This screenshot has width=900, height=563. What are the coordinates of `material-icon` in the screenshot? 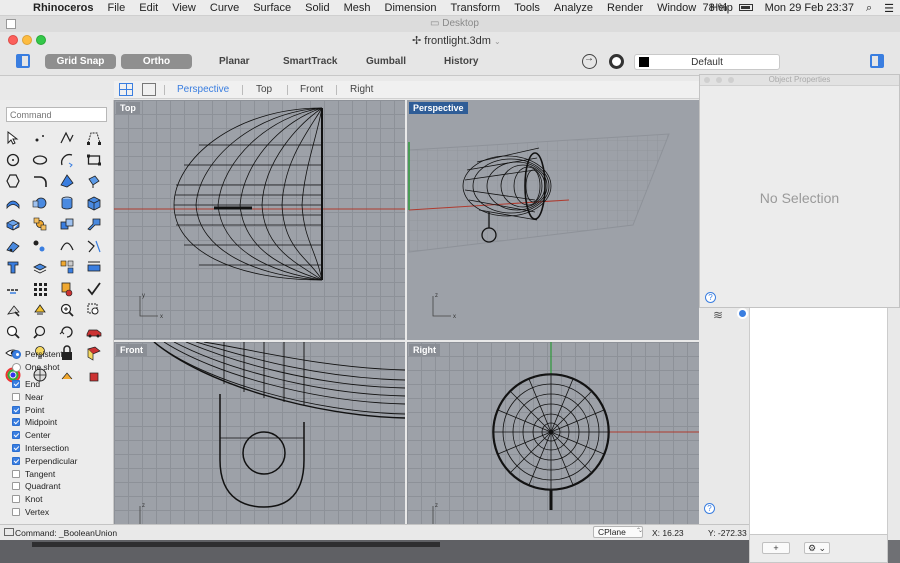 It's located at (616, 61).